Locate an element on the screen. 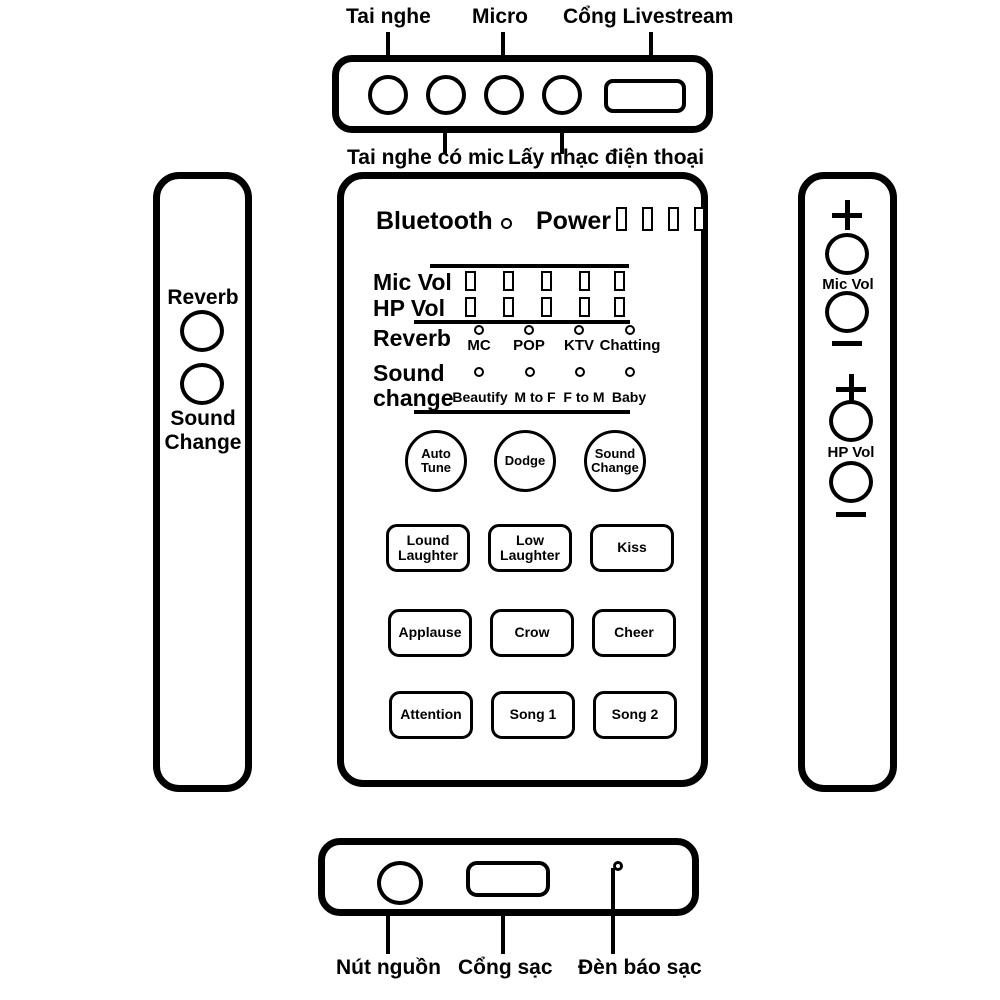 This screenshot has height=1000, width=1000. loud-laughter-button: Lound Laughter is located at coordinates (428, 548).